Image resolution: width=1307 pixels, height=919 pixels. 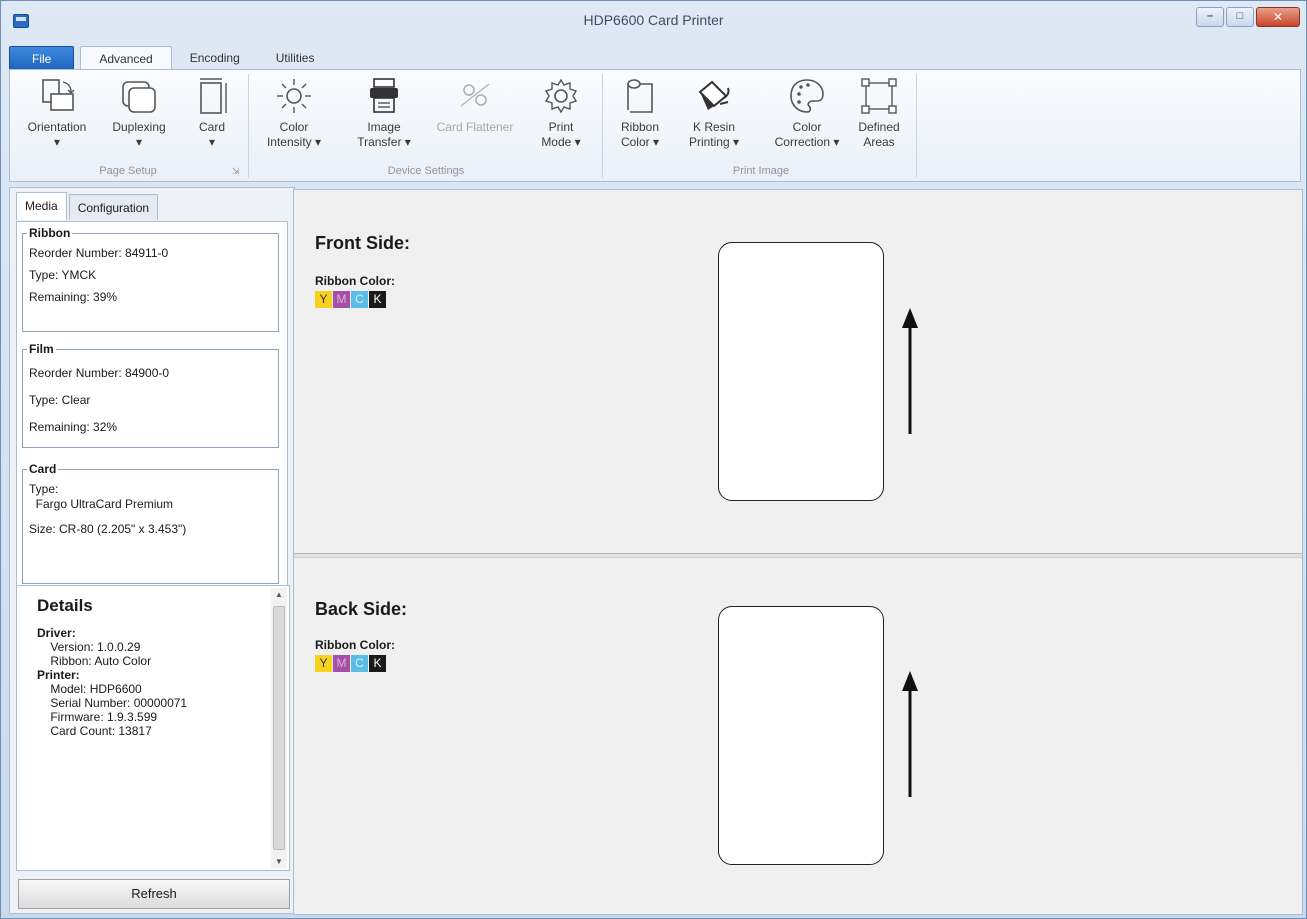 I want to click on close-icon: ✕, so click(x=1278, y=17).